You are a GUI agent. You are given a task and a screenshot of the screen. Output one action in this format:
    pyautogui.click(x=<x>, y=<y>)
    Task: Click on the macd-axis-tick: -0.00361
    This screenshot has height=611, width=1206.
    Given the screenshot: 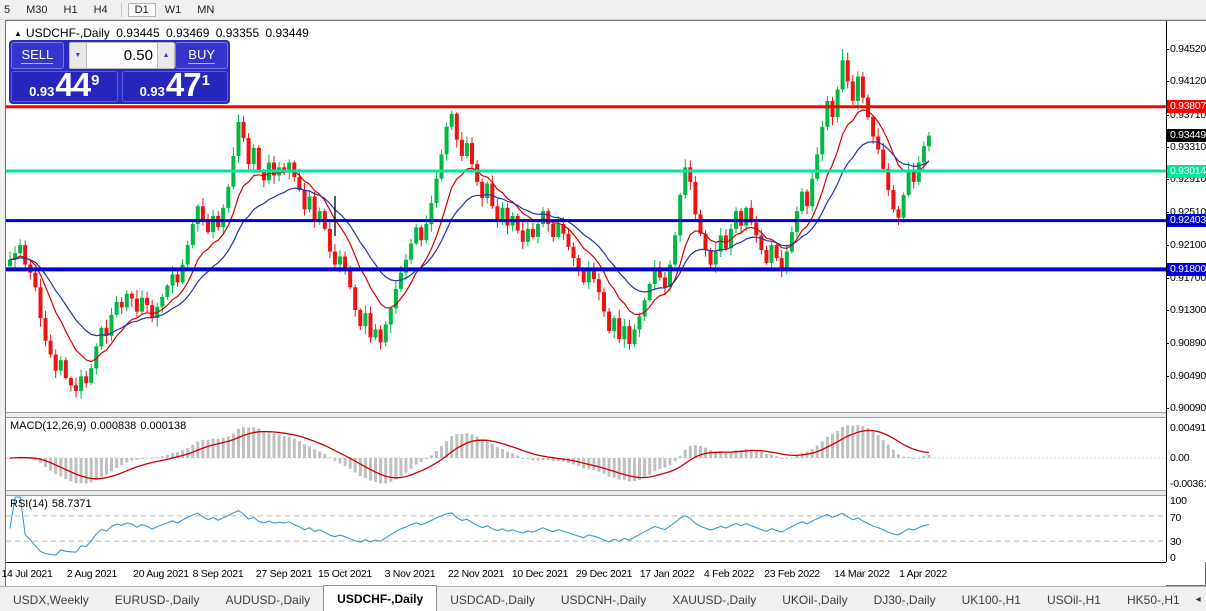 What is the action you would take?
    pyautogui.click(x=1188, y=484)
    